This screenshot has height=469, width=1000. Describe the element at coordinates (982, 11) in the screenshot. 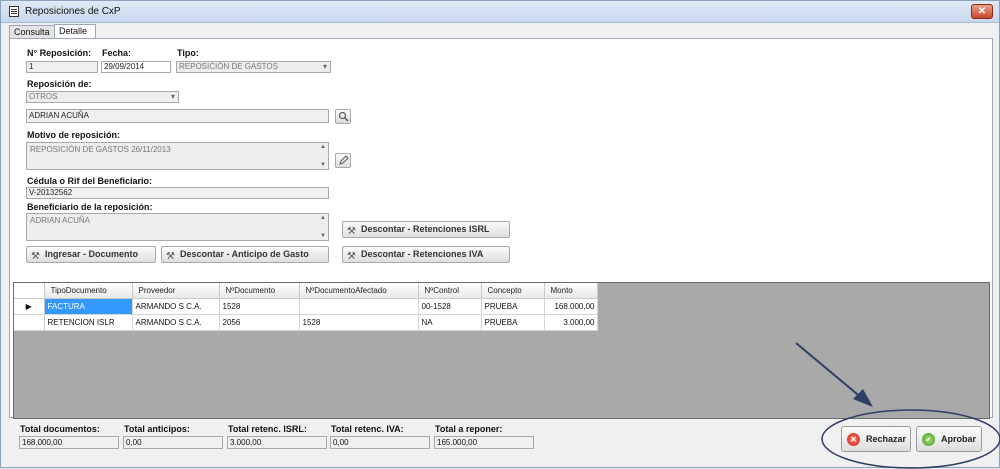

I see `close-button: ✕` at that location.